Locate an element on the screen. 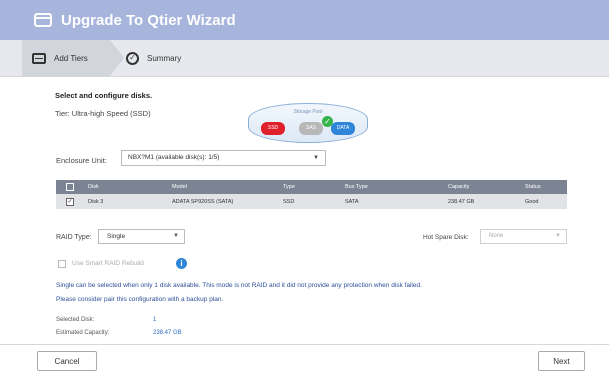 This screenshot has height=377, width=609. section-heading: Select and configure disks. is located at coordinates (104, 95).